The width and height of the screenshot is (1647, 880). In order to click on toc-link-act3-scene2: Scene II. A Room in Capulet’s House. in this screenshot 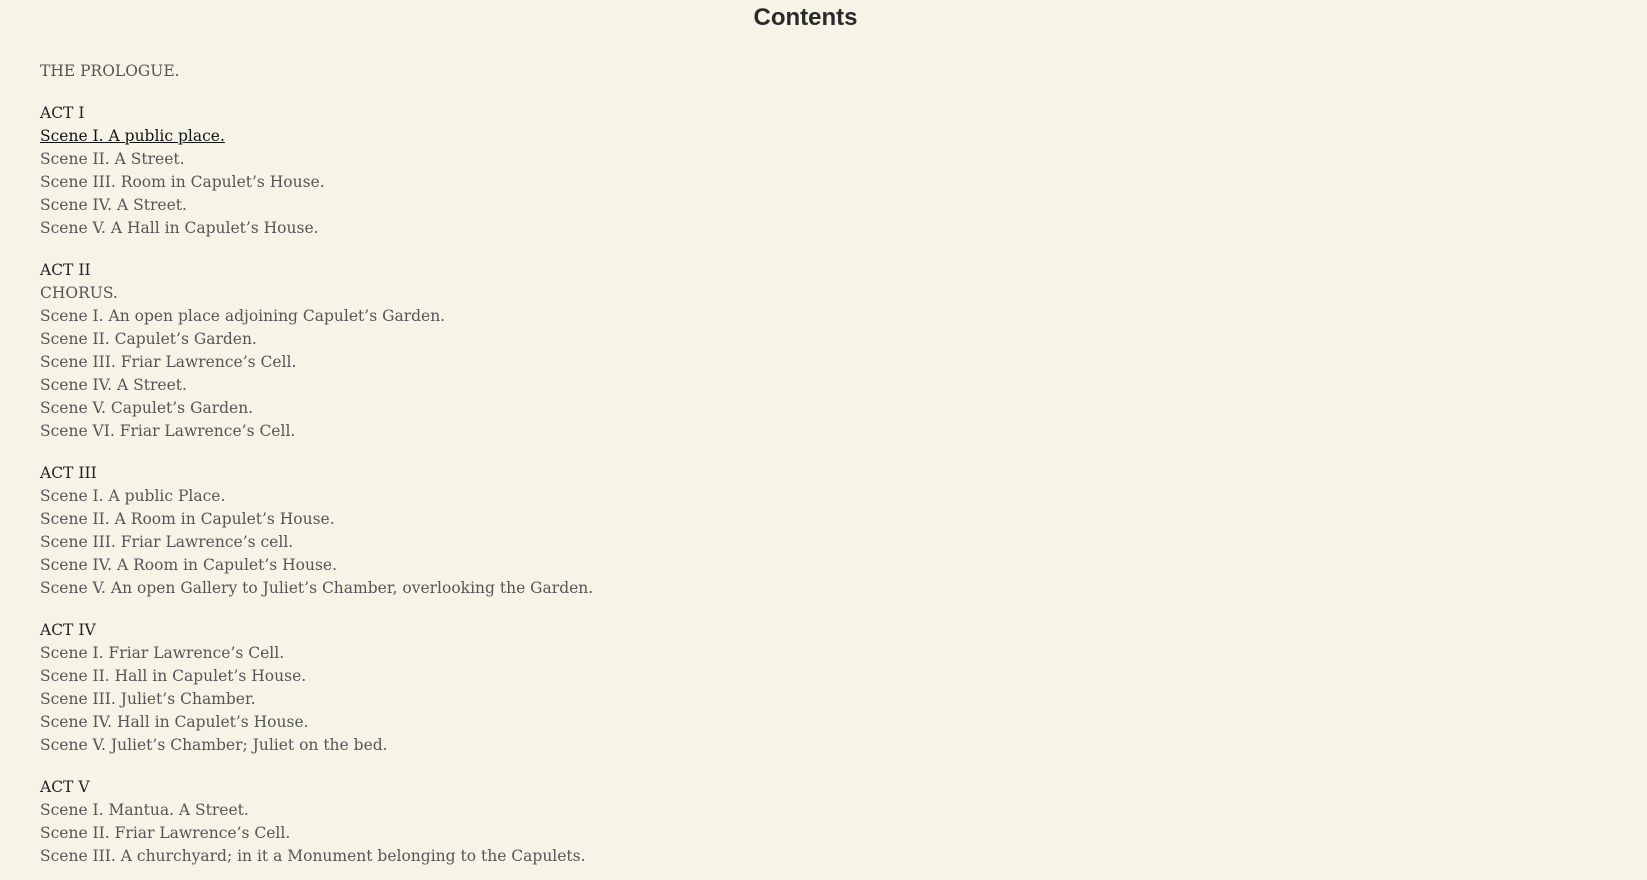, I will do `click(187, 519)`.